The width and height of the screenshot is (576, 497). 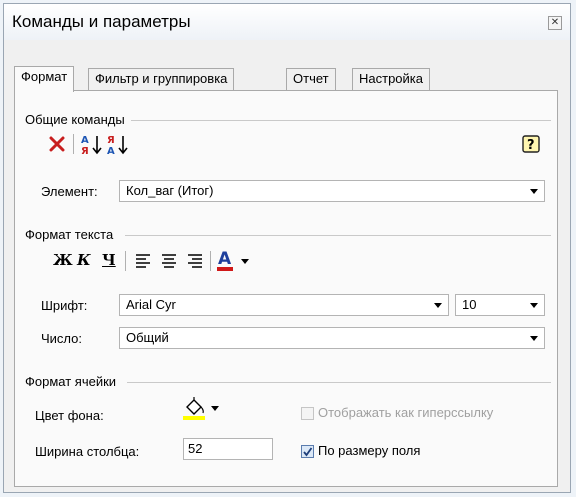 I want to click on delete-icon, so click(x=57, y=144).